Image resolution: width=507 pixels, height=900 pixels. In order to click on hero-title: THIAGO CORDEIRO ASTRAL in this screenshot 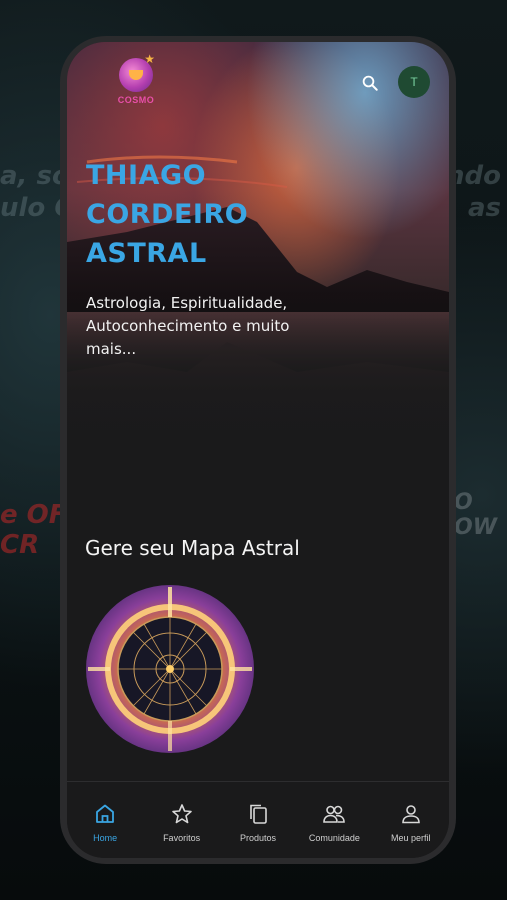, I will do `click(167, 214)`.